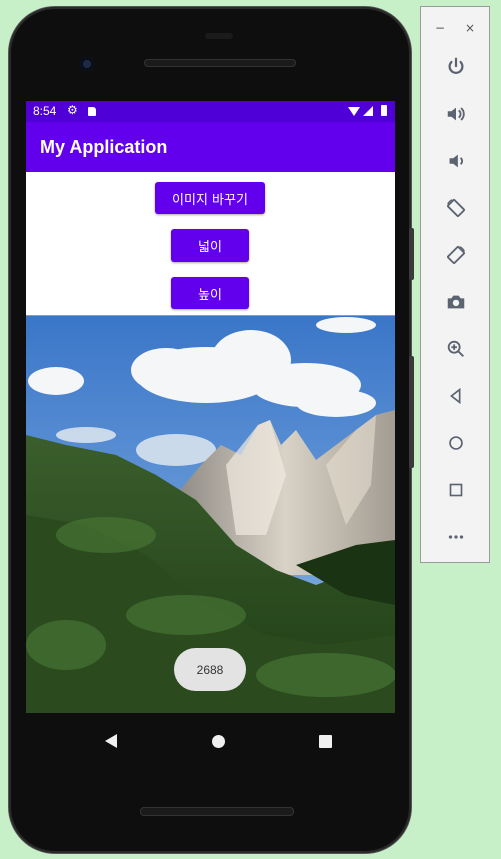 Image resolution: width=501 pixels, height=859 pixels. I want to click on volume-up-icon, so click(456, 114).